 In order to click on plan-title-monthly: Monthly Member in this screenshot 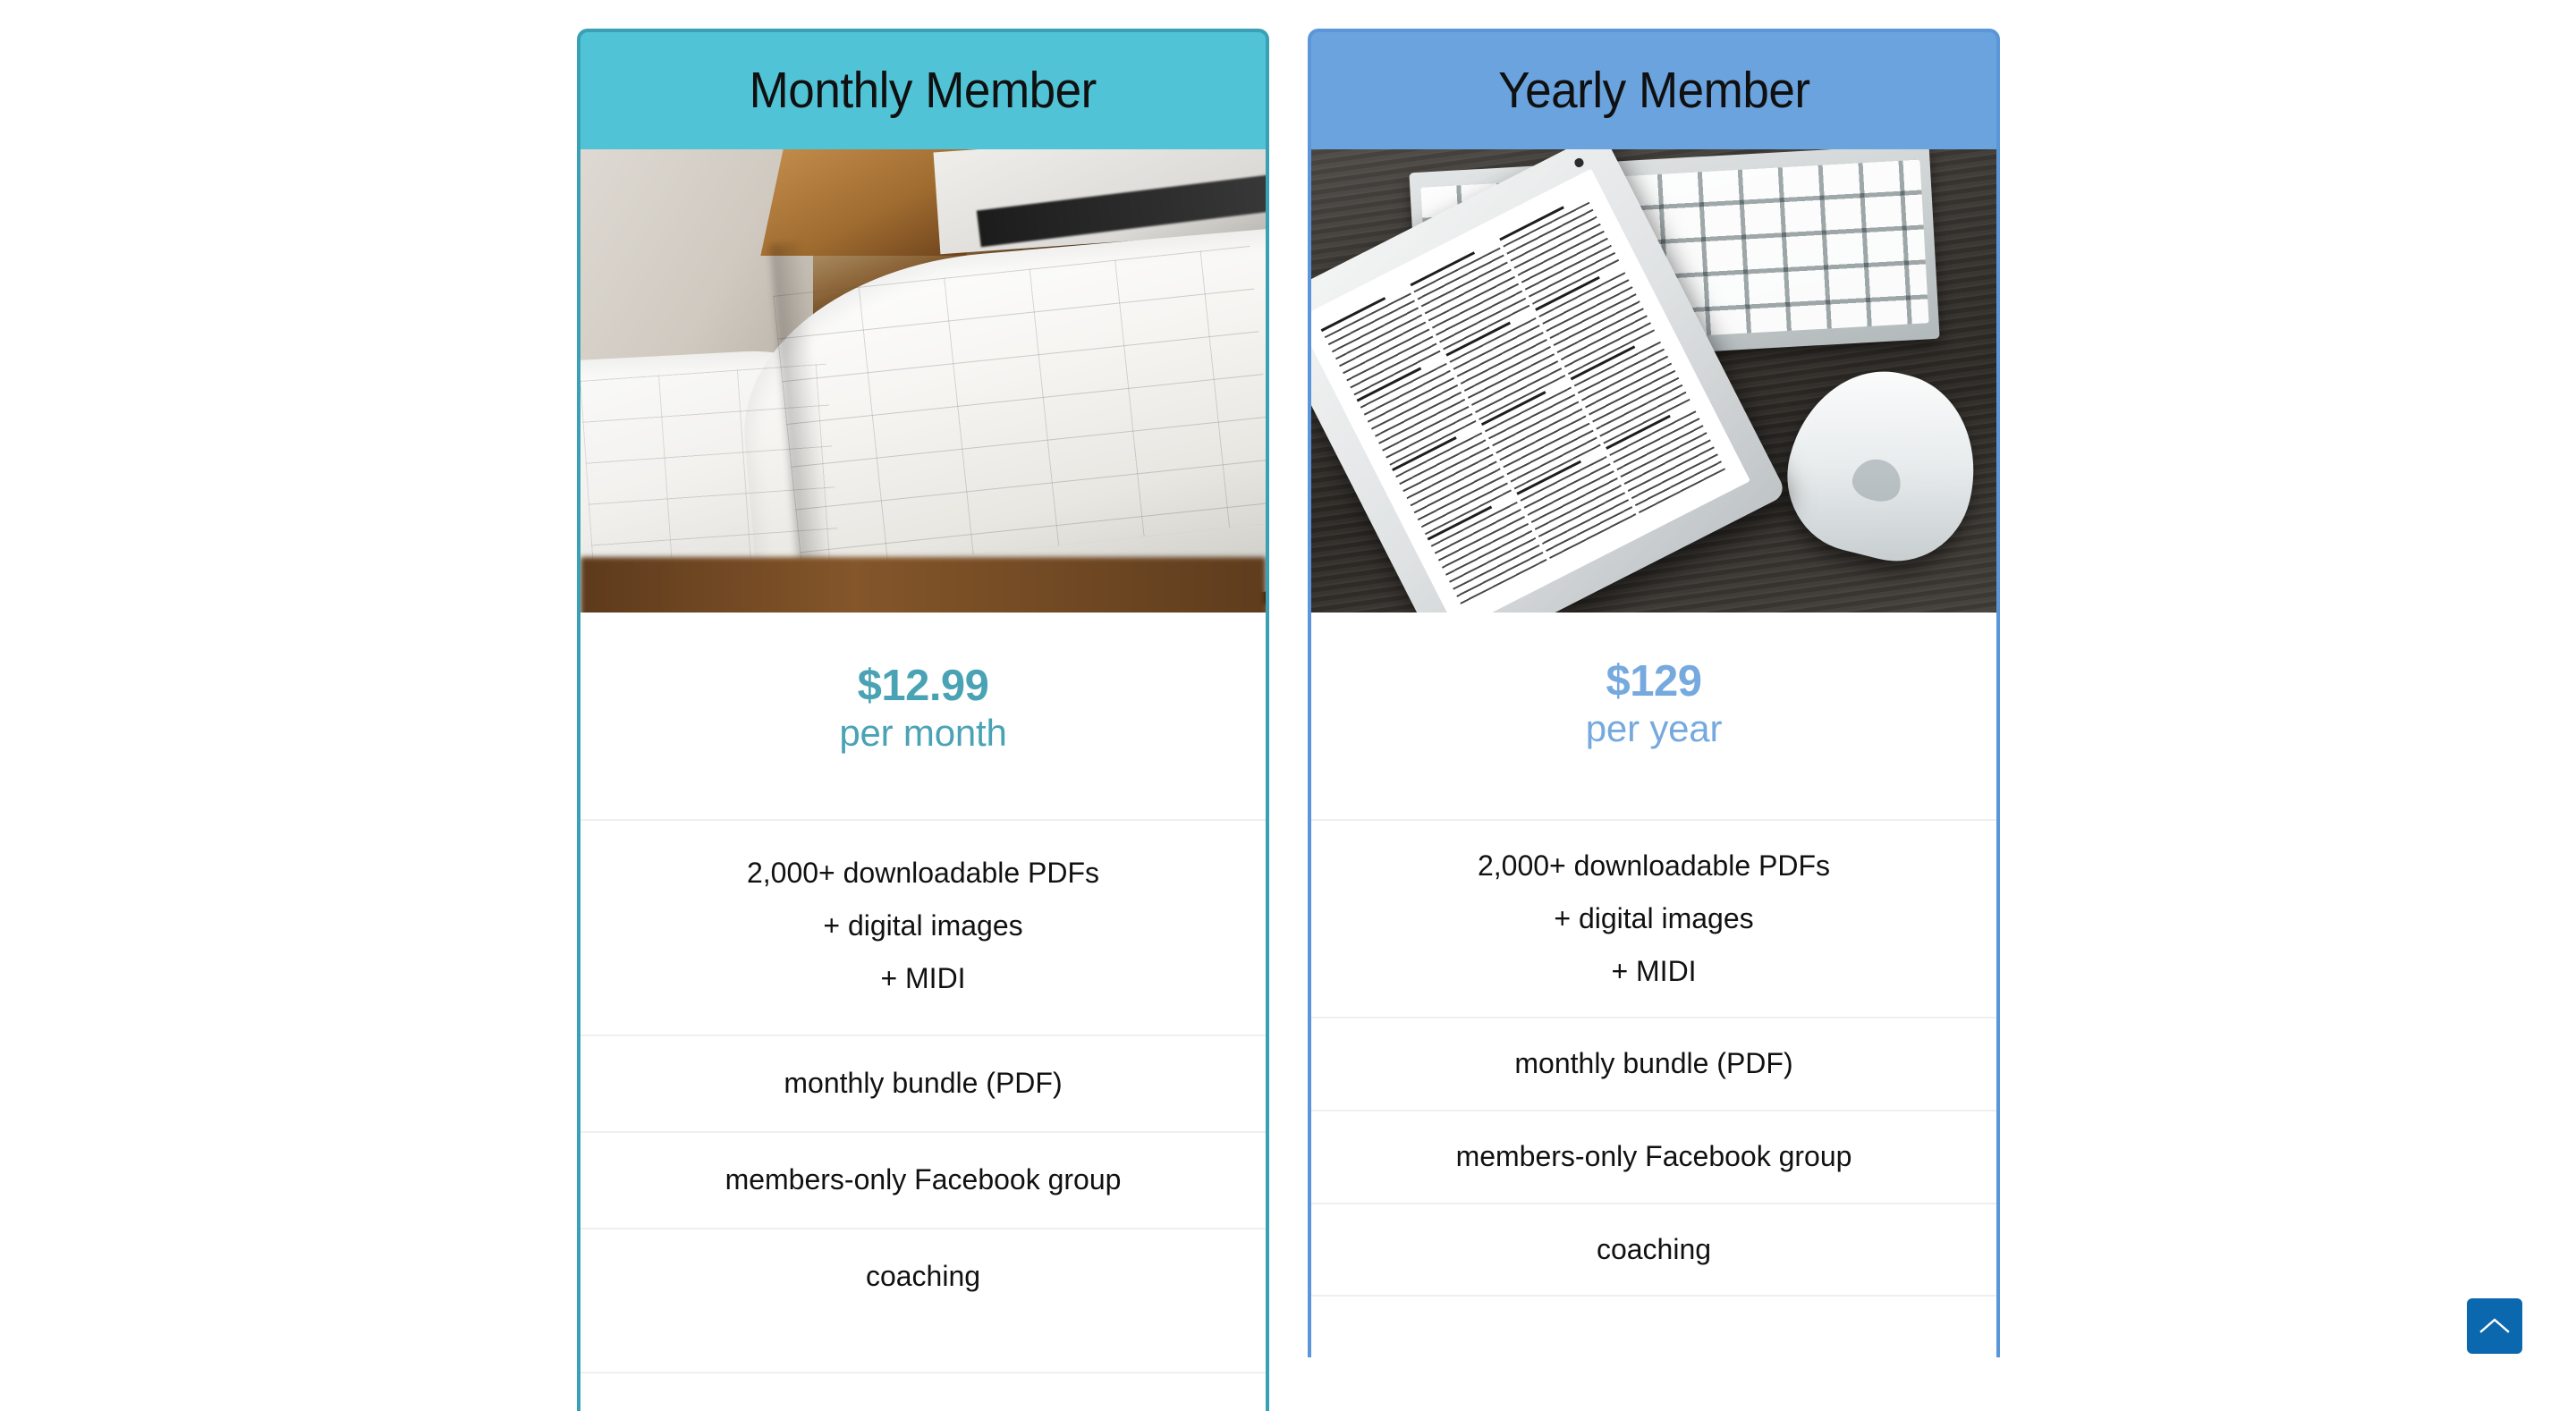, I will do `click(923, 90)`.